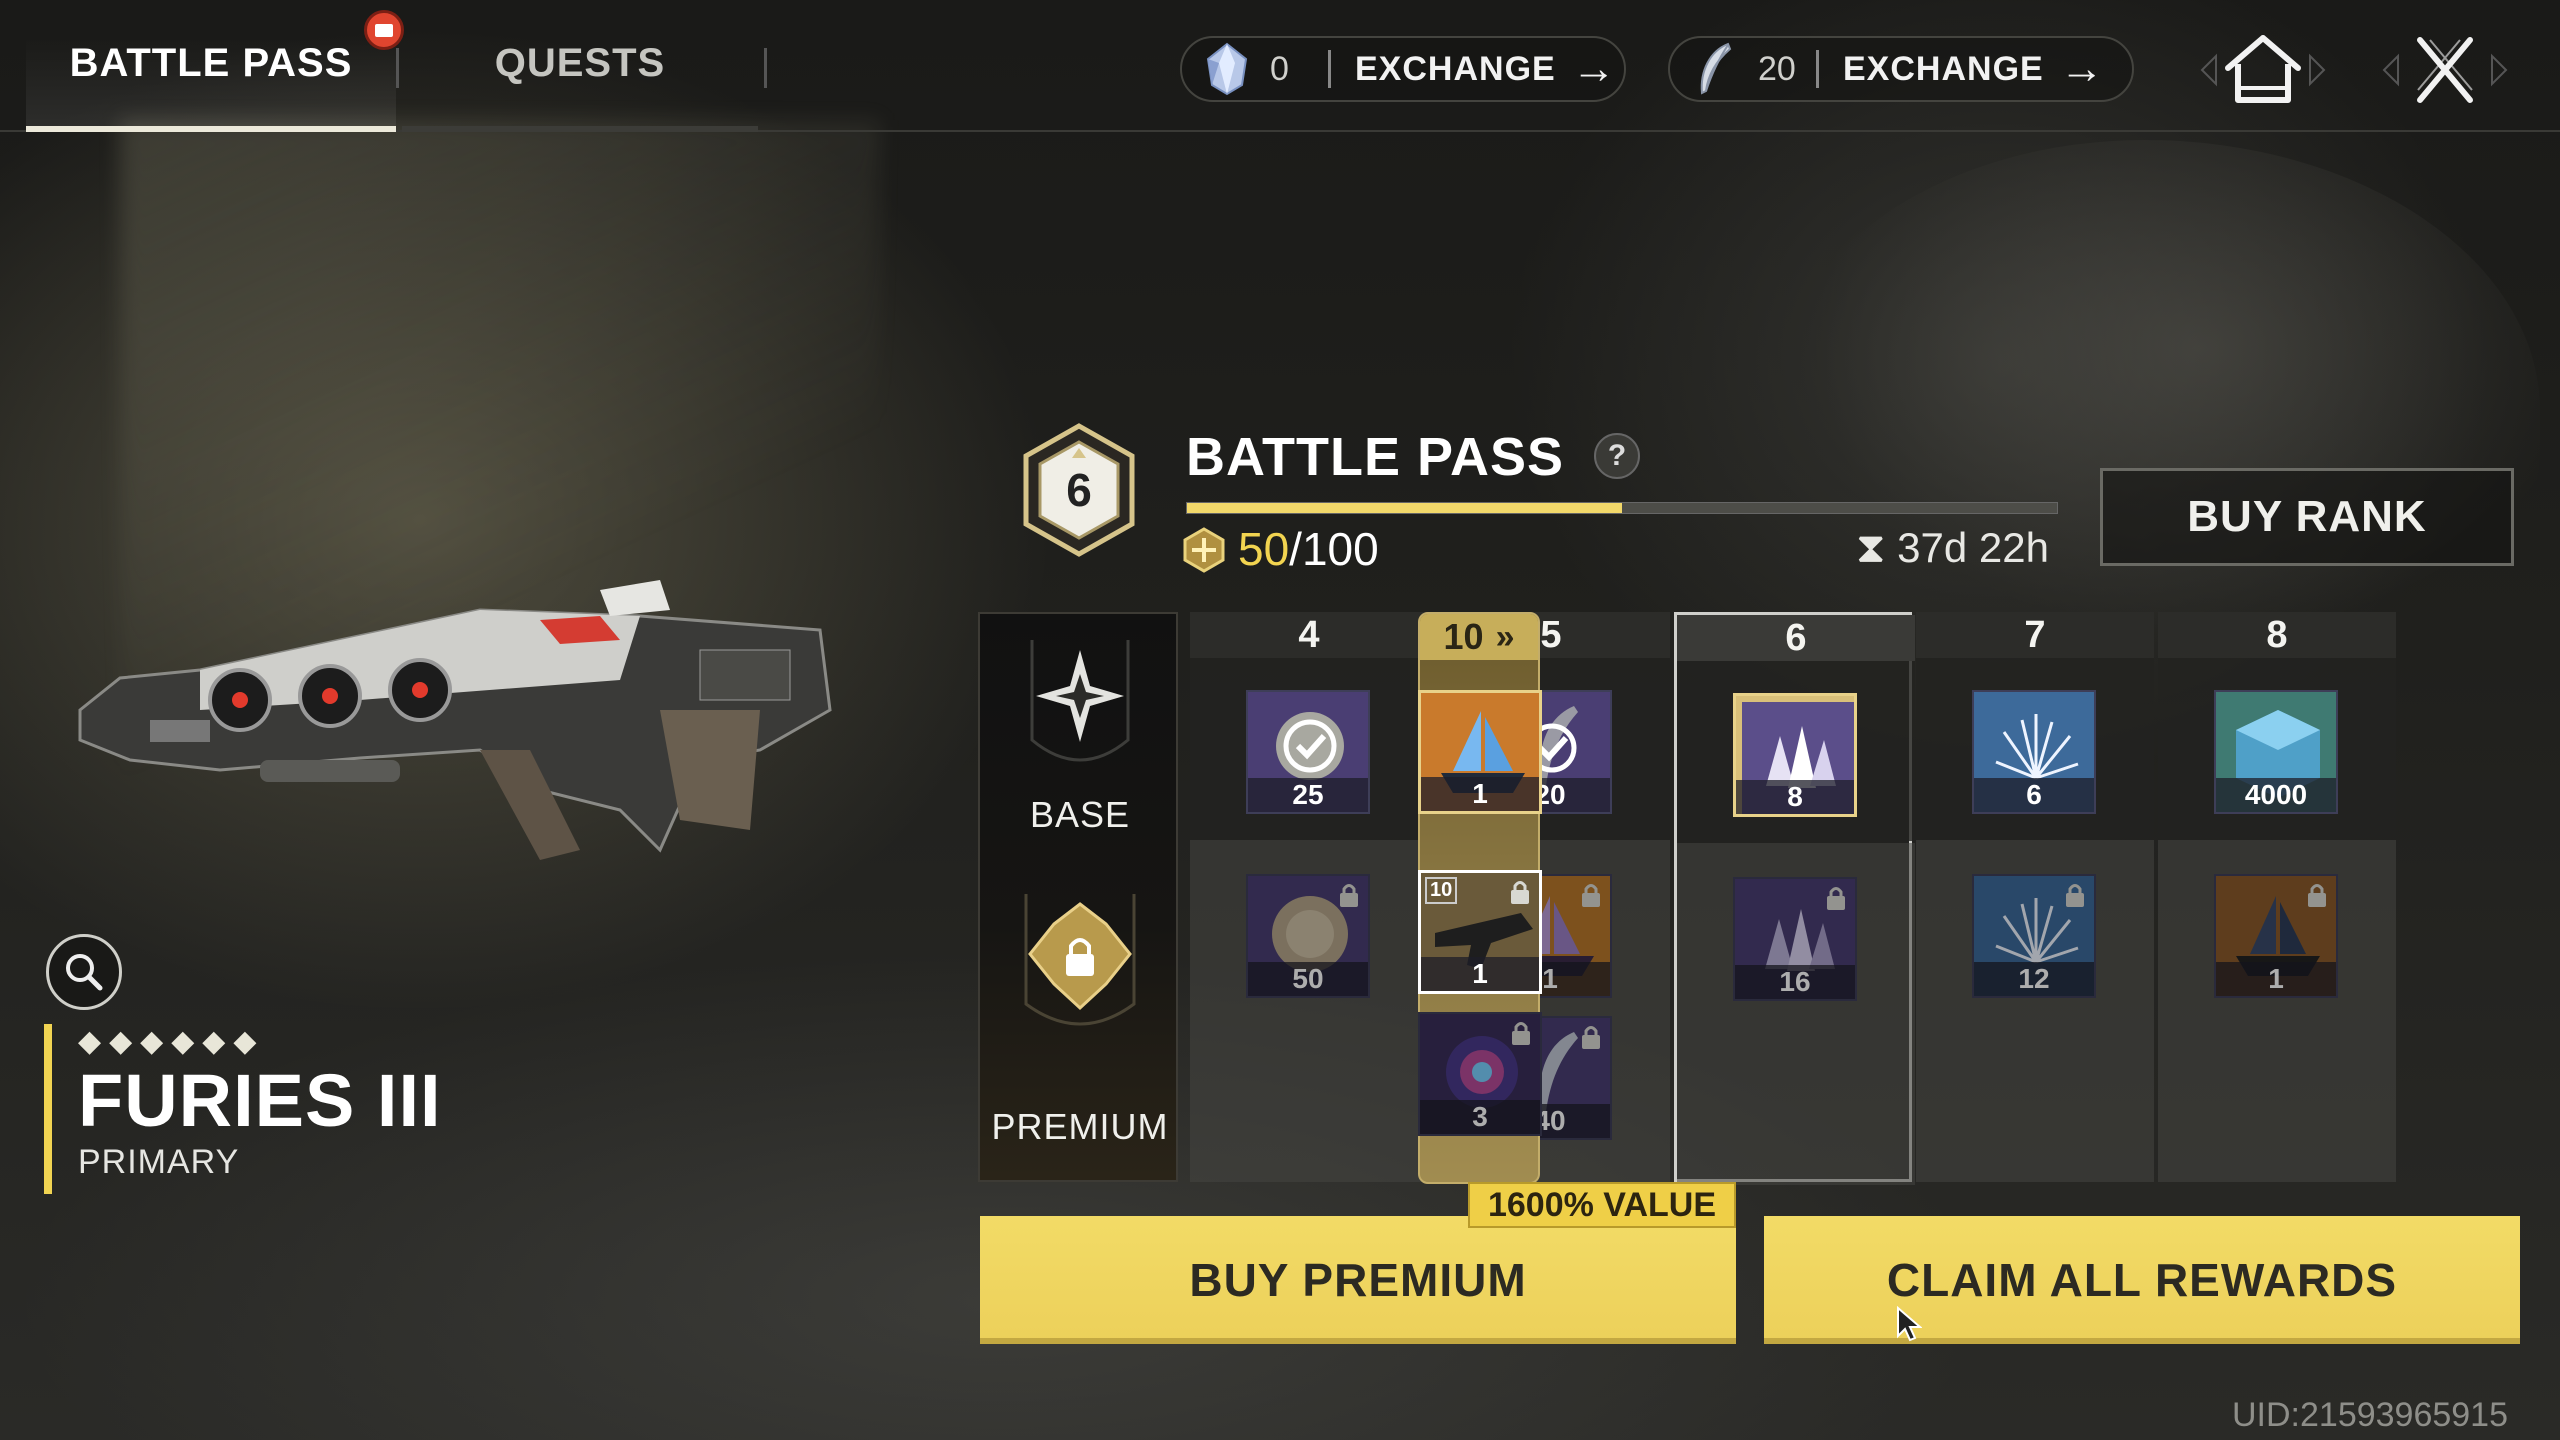 Image resolution: width=2560 pixels, height=1440 pixels. Describe the element at coordinates (1973, 547) in the screenshot. I see `timer-text: 37d 22h` at that location.